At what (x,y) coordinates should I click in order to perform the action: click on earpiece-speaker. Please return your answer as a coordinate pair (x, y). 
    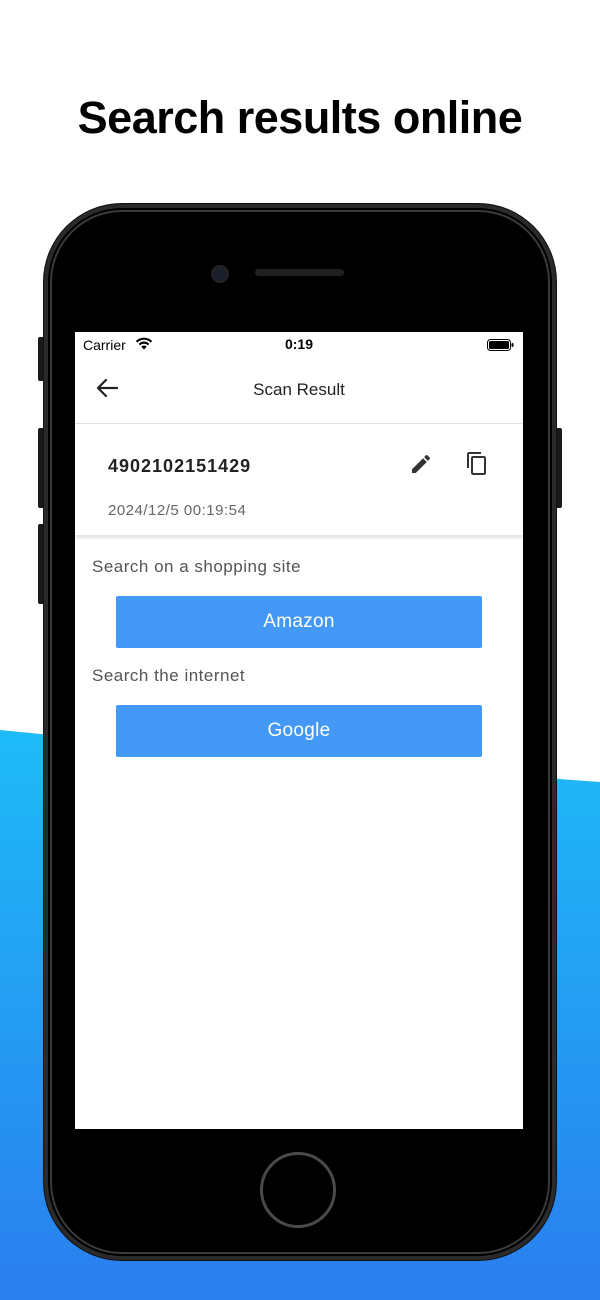
    Looking at the image, I should click on (299, 272).